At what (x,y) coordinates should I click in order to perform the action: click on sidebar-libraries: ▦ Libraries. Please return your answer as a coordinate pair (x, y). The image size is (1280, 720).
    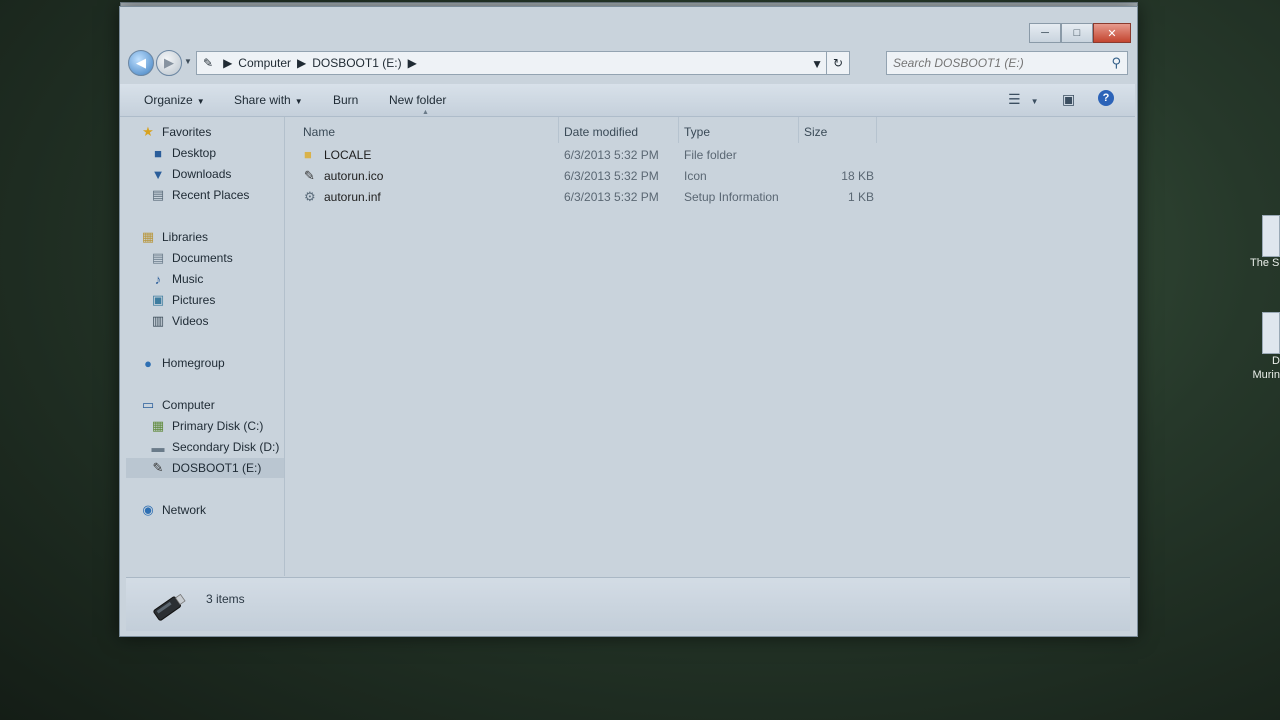
    Looking at the image, I should click on (219, 237).